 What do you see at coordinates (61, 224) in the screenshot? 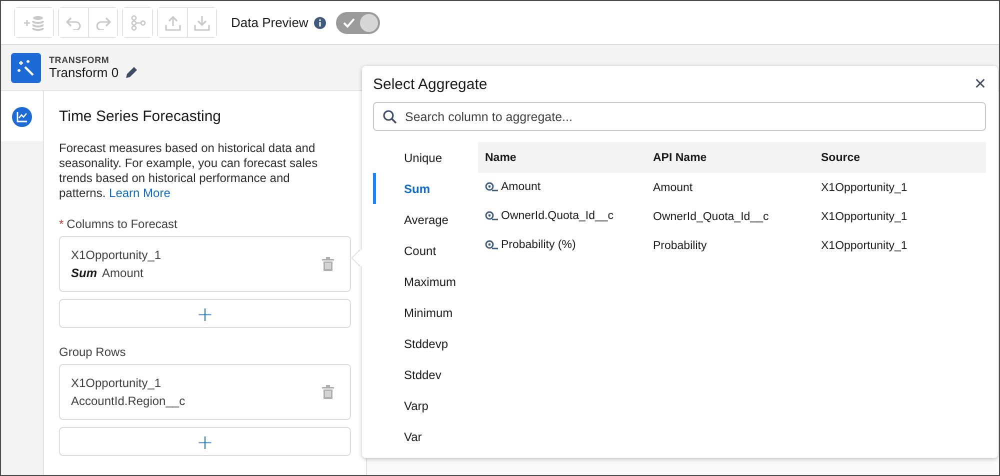
I see `required-asterisk: *` at bounding box center [61, 224].